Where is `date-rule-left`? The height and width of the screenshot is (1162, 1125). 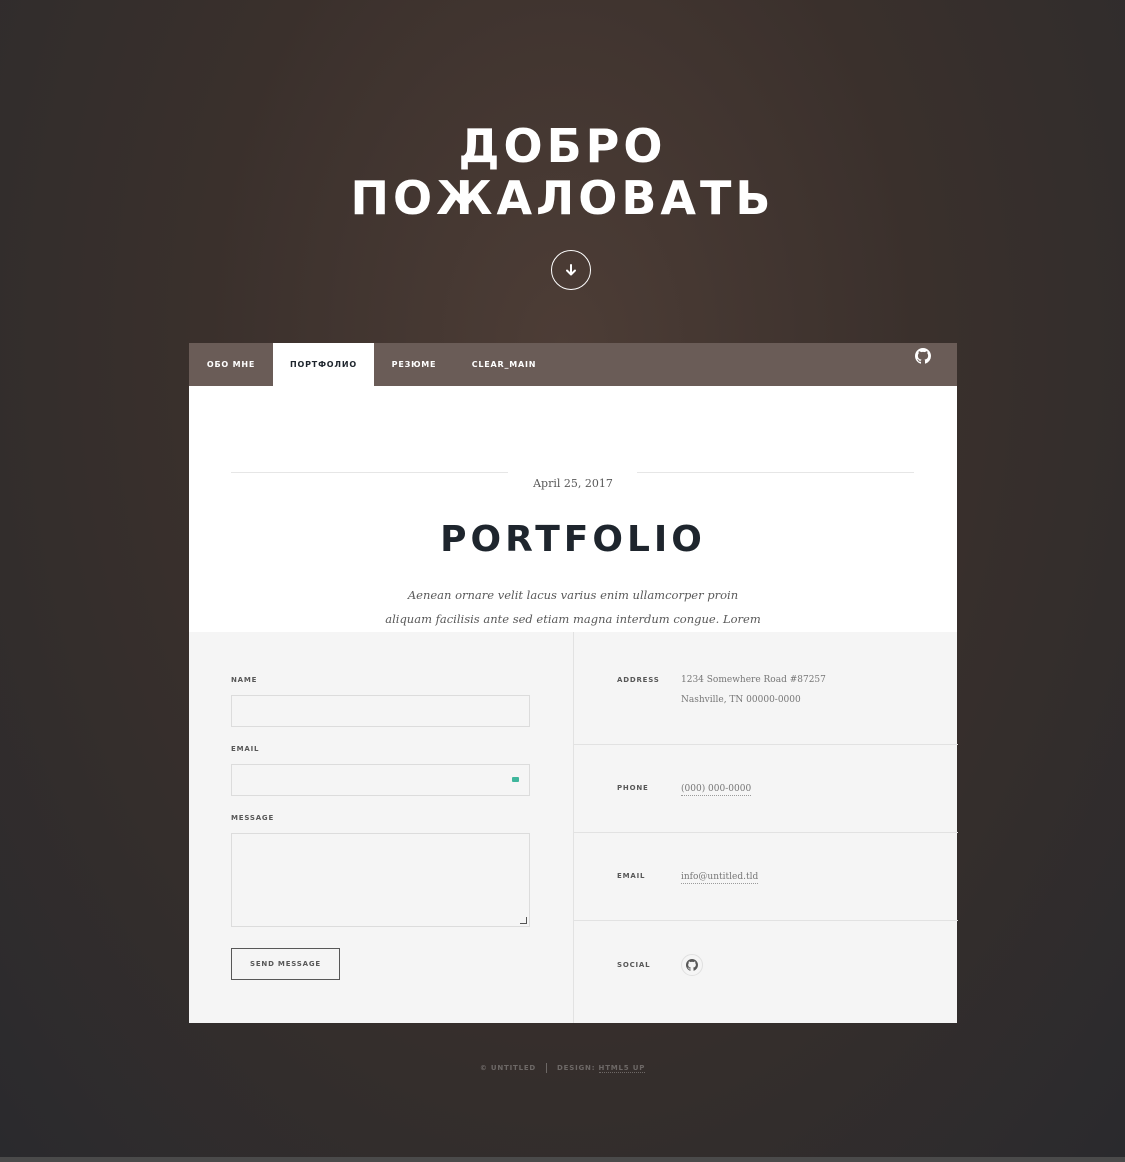
date-rule-left is located at coordinates (369, 472).